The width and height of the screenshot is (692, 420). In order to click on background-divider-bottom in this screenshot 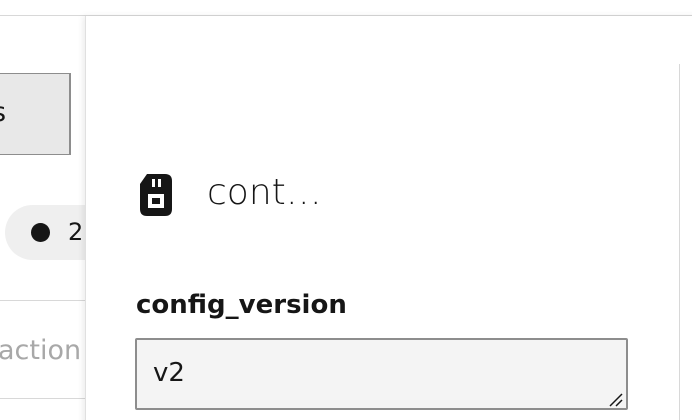, I will do `click(45, 398)`.